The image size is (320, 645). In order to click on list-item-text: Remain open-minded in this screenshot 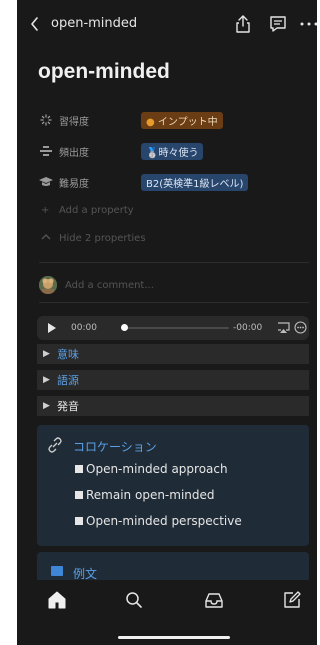, I will do `click(150, 495)`.